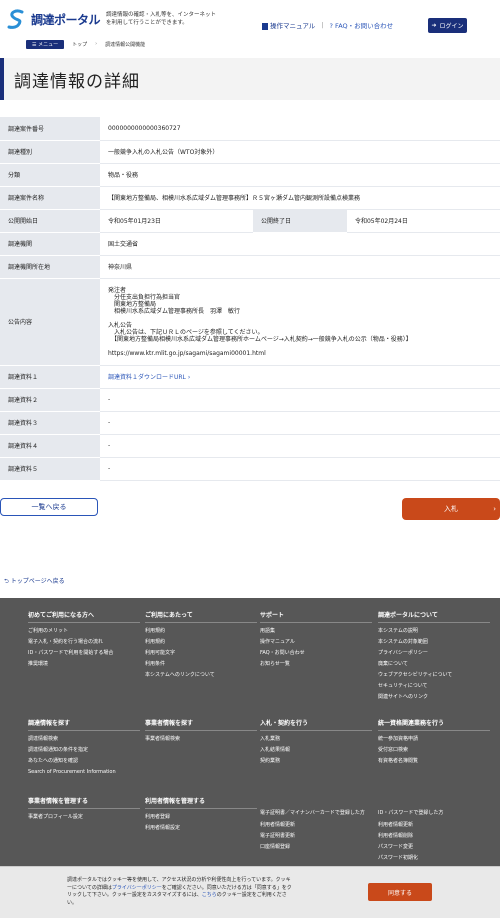  I want to click on footer-link: 契約業務, so click(316, 761).